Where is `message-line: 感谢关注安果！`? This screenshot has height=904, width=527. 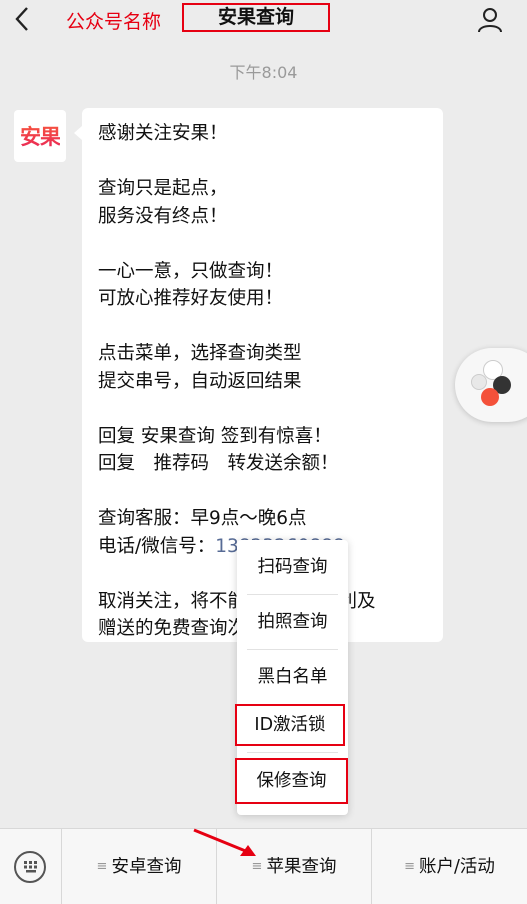 message-line: 感谢关注安果！ is located at coordinates (163, 133).